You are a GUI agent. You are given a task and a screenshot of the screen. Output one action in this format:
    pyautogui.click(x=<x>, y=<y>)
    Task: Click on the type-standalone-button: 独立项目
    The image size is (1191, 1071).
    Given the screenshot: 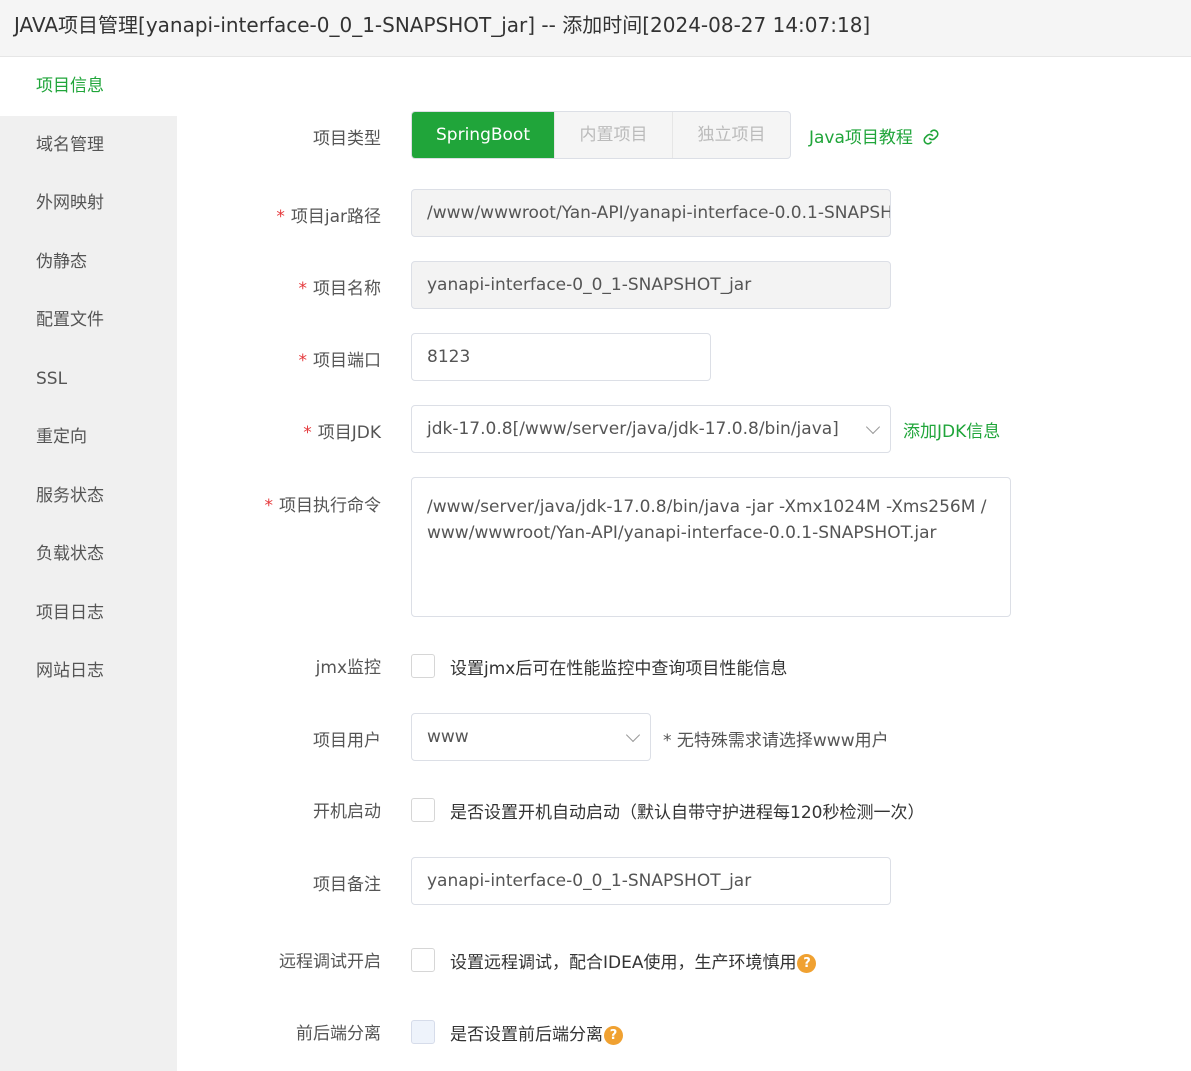 What is the action you would take?
    pyautogui.click(x=731, y=135)
    